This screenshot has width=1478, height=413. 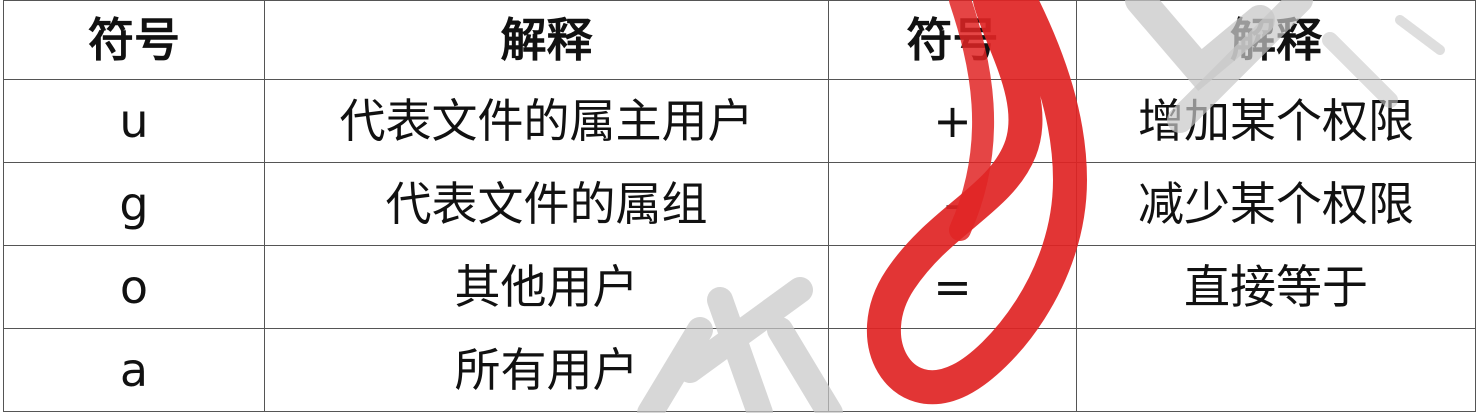 What do you see at coordinates (546, 370) in the screenshot?
I see `cell-explanation: 所有用户` at bounding box center [546, 370].